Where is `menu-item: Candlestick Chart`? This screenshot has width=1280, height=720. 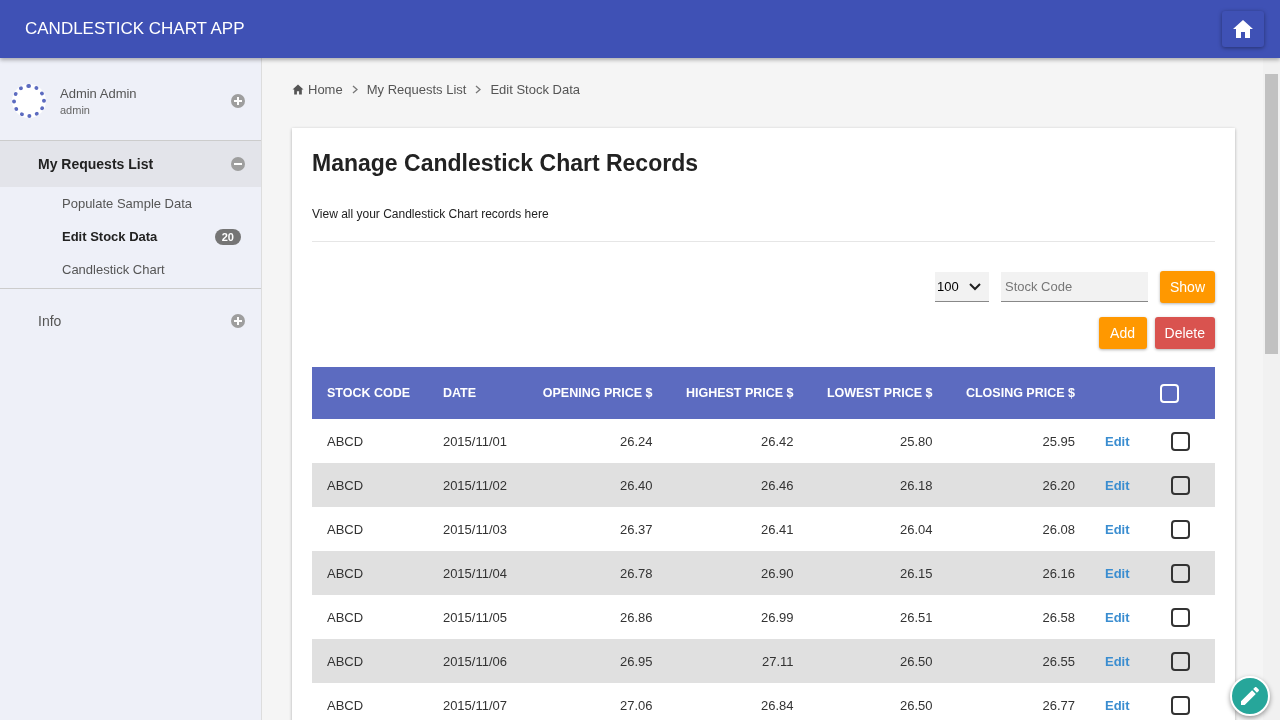 menu-item: Candlestick Chart is located at coordinates (130, 269).